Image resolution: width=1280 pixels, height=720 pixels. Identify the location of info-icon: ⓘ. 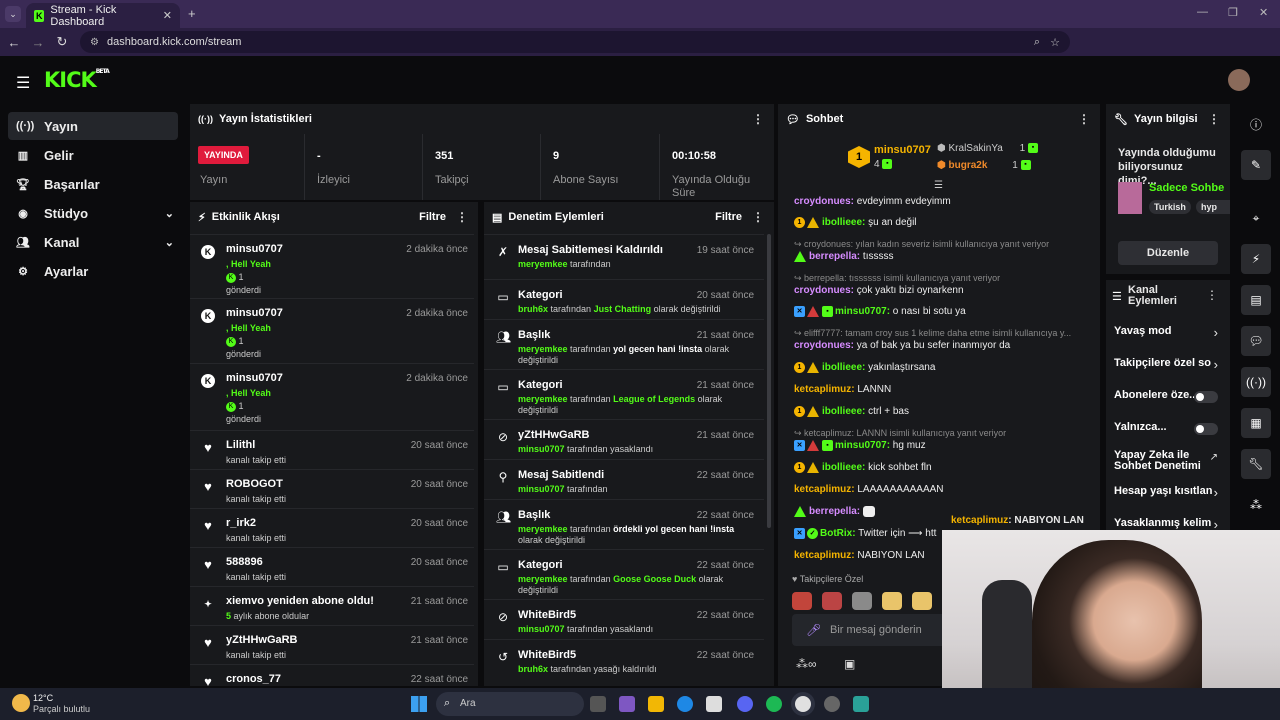
(1256, 124).